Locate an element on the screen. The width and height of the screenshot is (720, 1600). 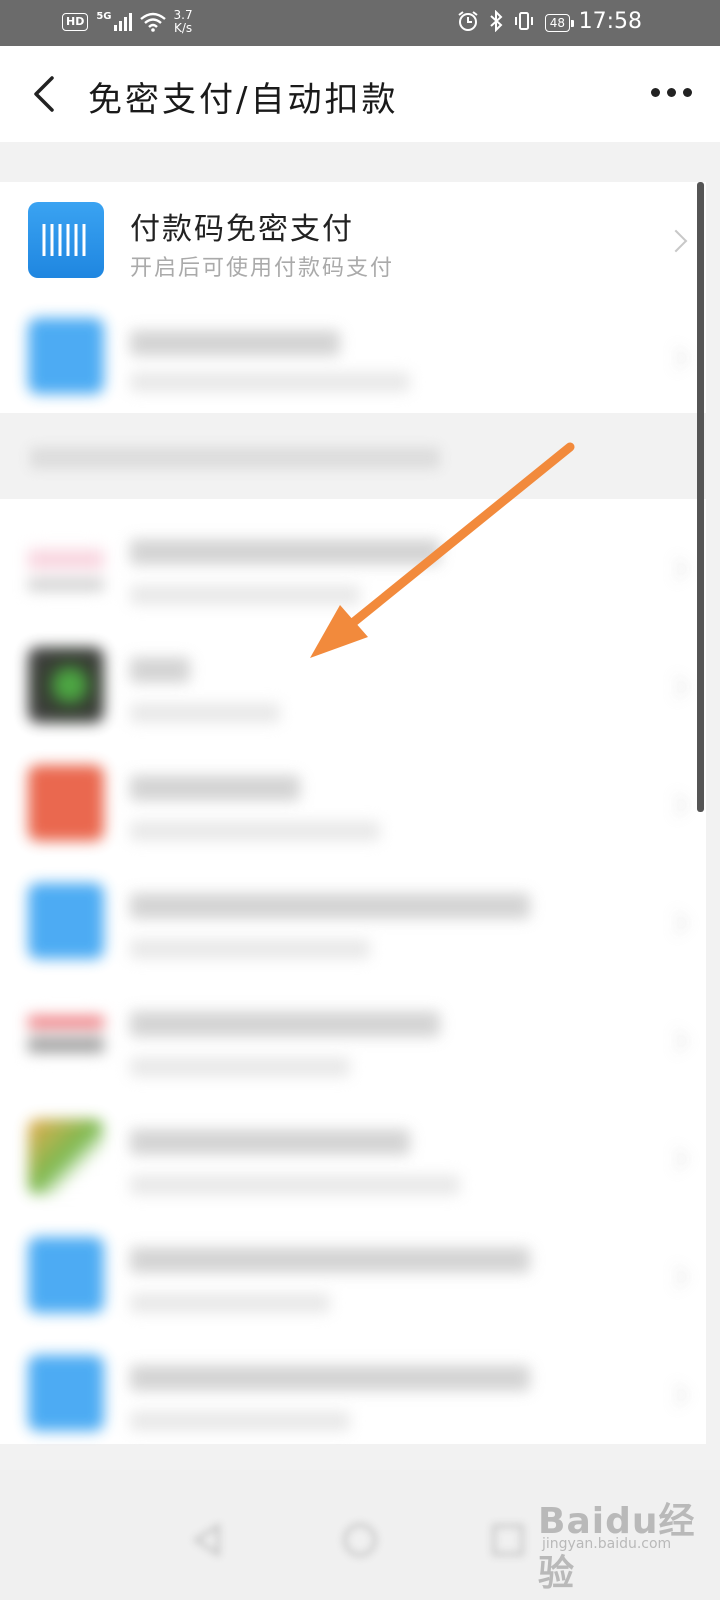
vibrate-icon is located at coordinates (524, 23).